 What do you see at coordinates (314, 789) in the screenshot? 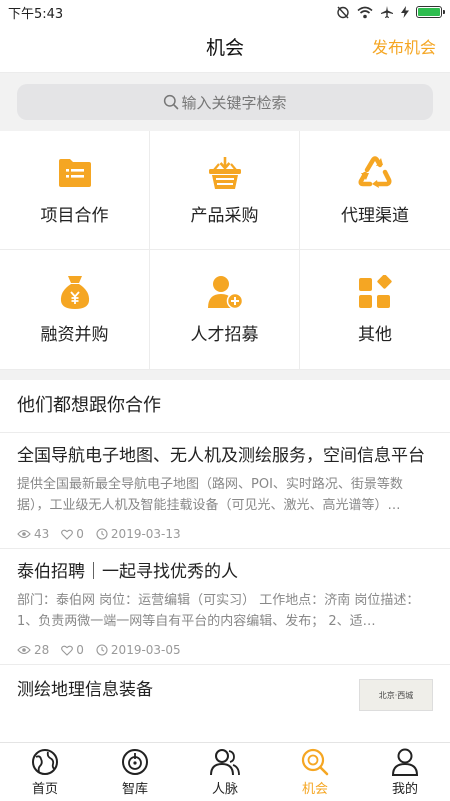
I see `tab-label: 机会` at bounding box center [314, 789].